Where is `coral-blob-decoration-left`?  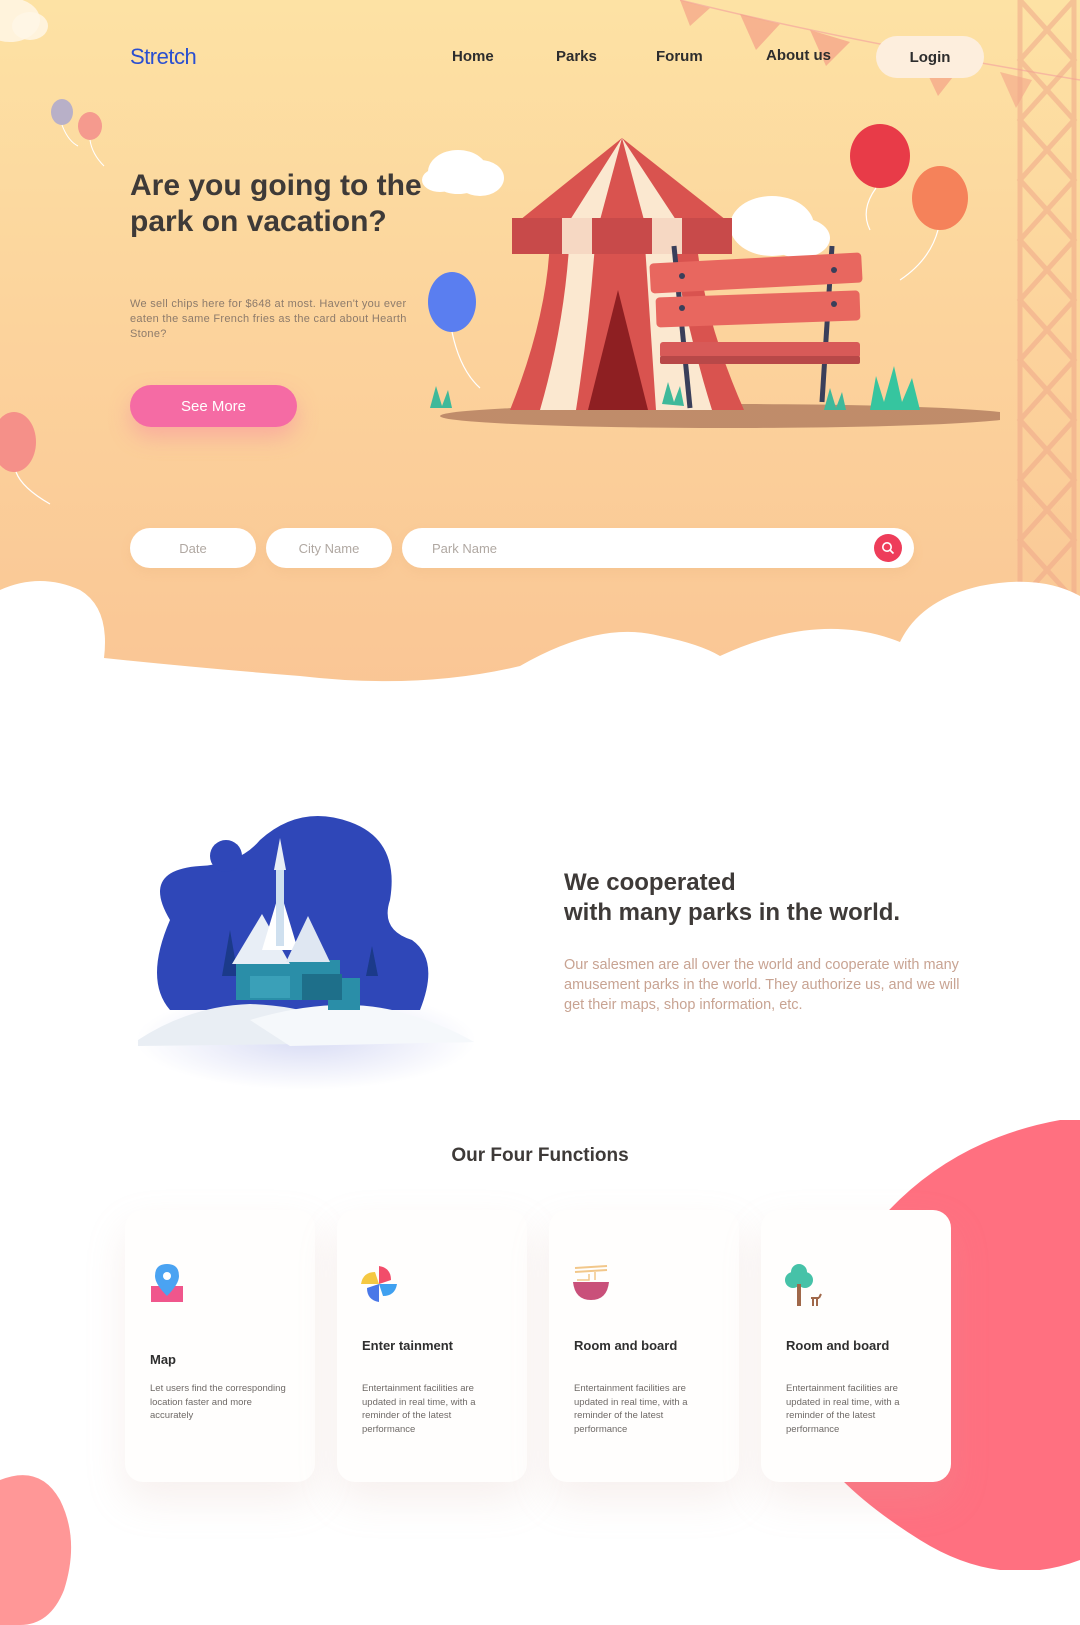
coral-blob-decoration-left is located at coordinates (36, 1550).